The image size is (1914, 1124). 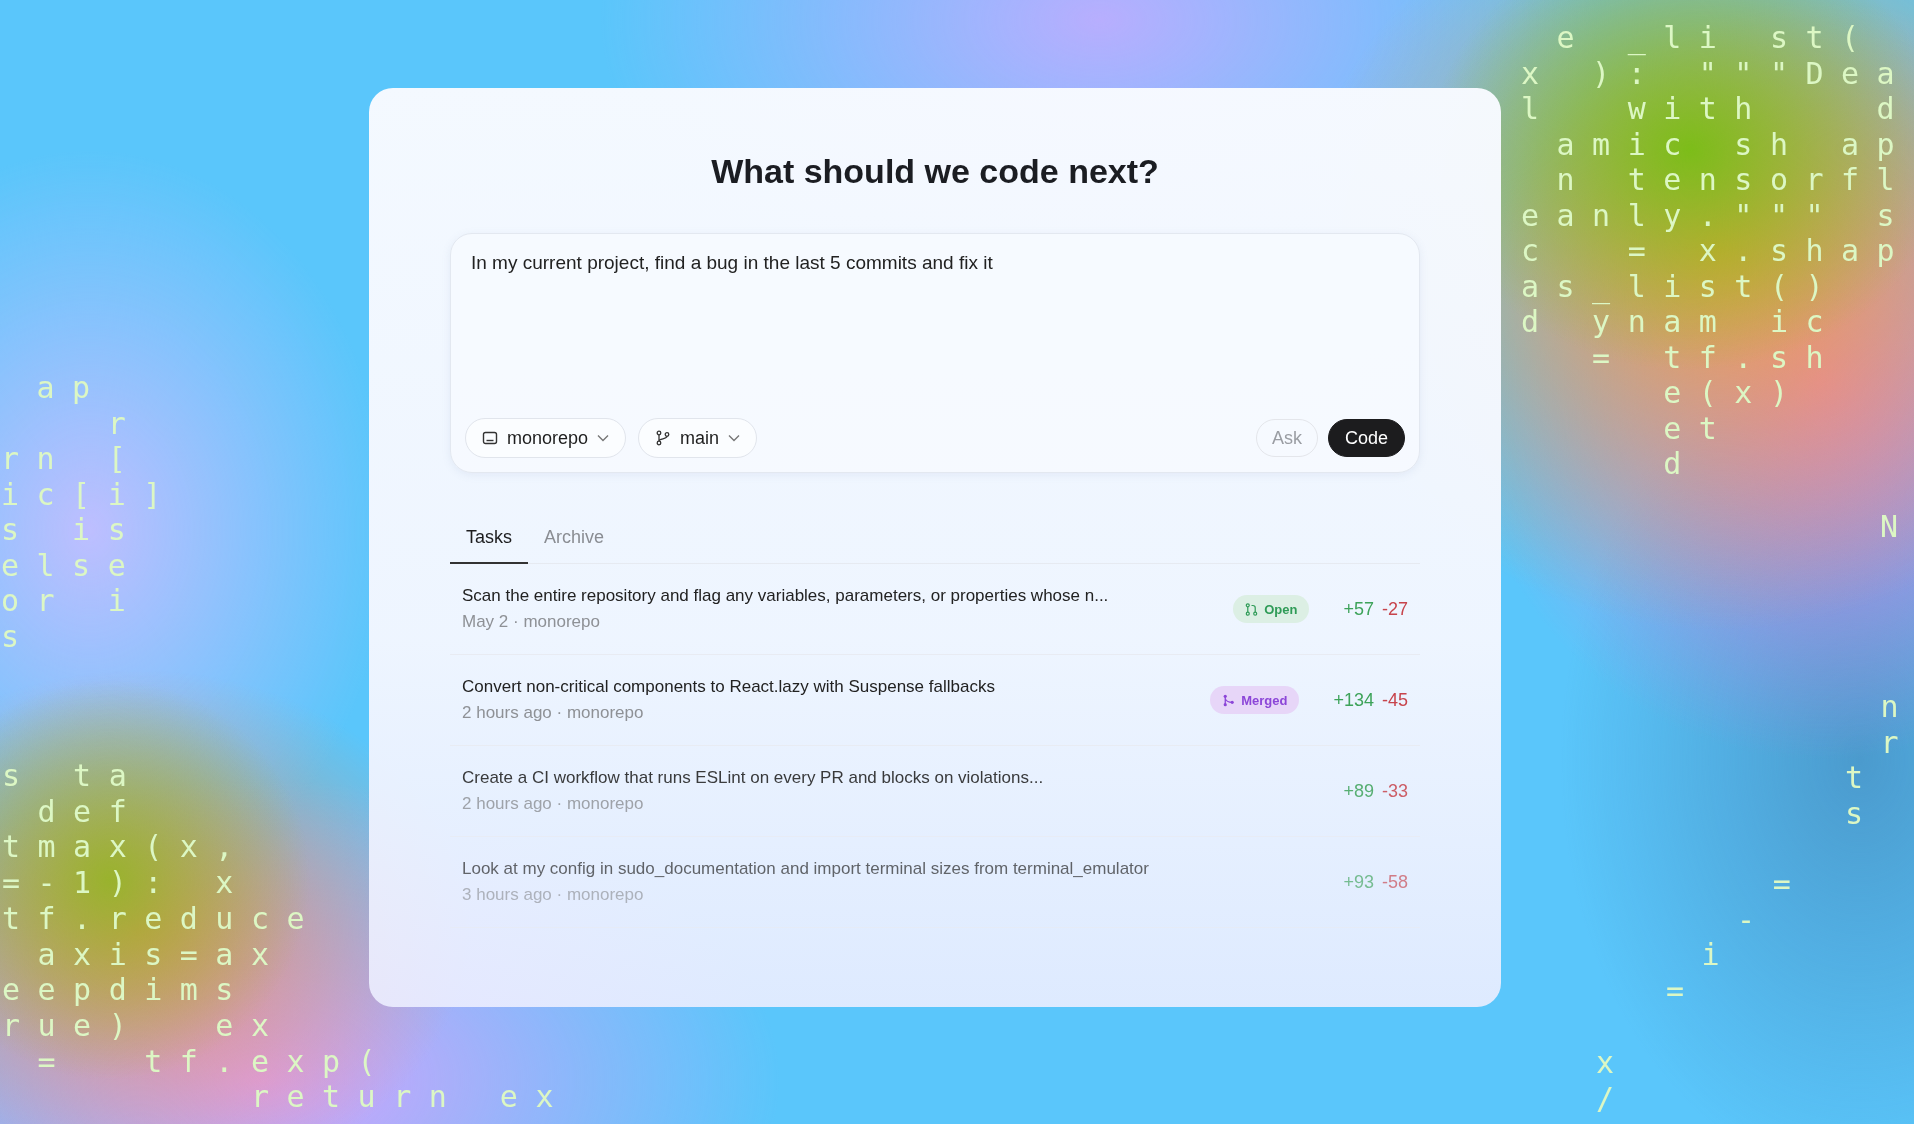 I want to click on prompt-field: In my current project, find a bug in the last 5 commits and fix it monorepo main Ask Code, so click(x=935, y=353).